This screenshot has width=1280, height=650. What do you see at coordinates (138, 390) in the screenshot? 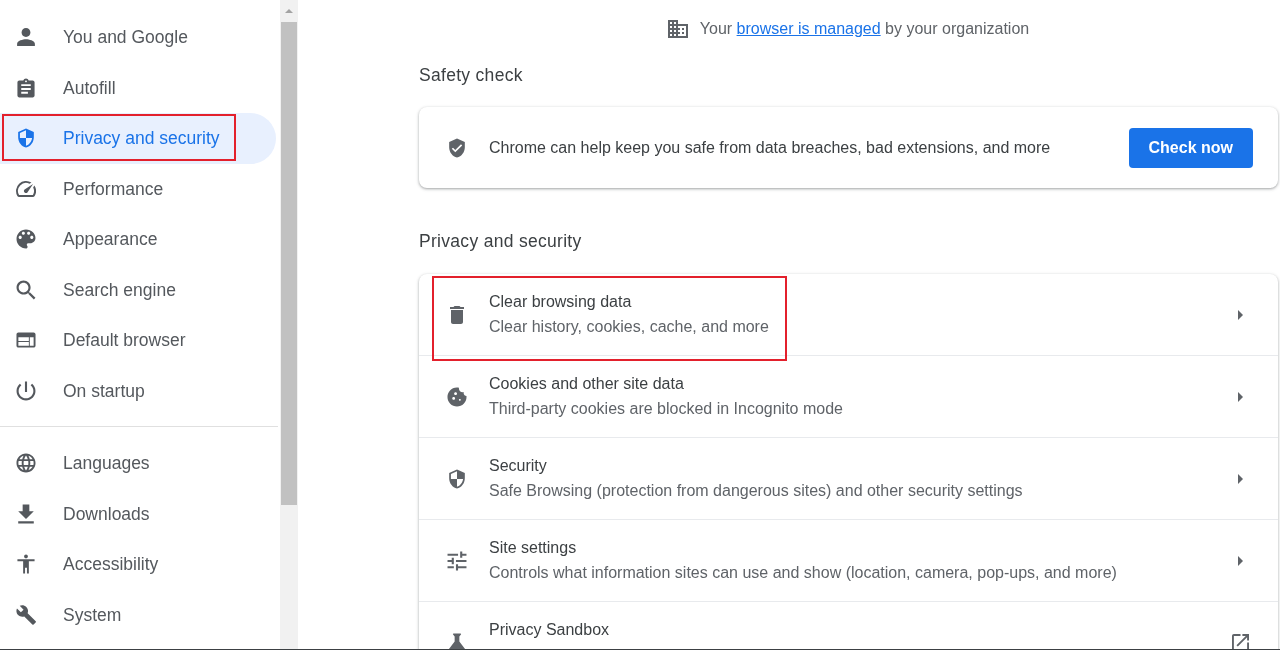
I see `sidebar-item: On startup` at bounding box center [138, 390].